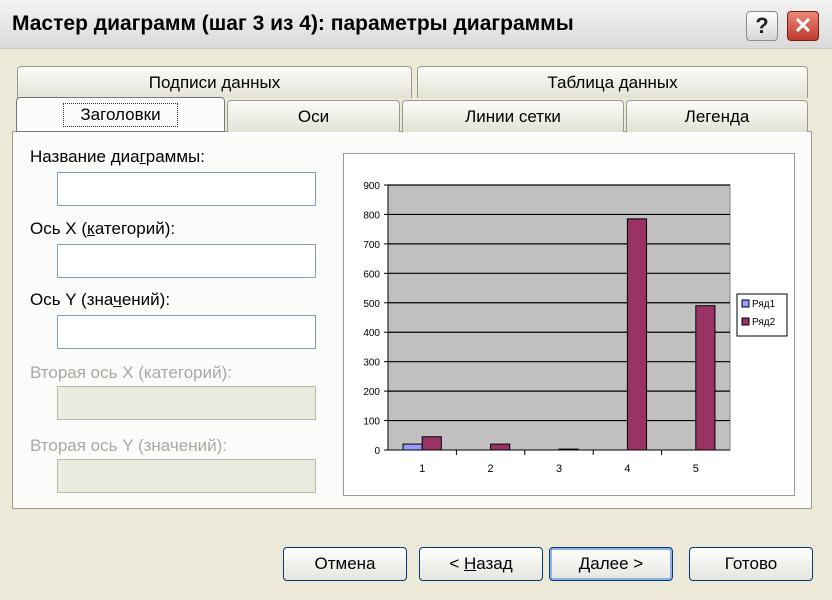 This screenshot has height=600, width=832. I want to click on x2-axis-input, so click(186, 403).